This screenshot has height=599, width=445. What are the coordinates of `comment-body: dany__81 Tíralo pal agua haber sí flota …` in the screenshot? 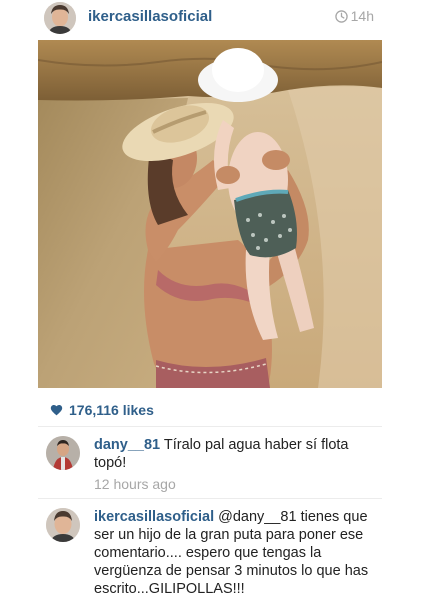 It's located at (235, 464).